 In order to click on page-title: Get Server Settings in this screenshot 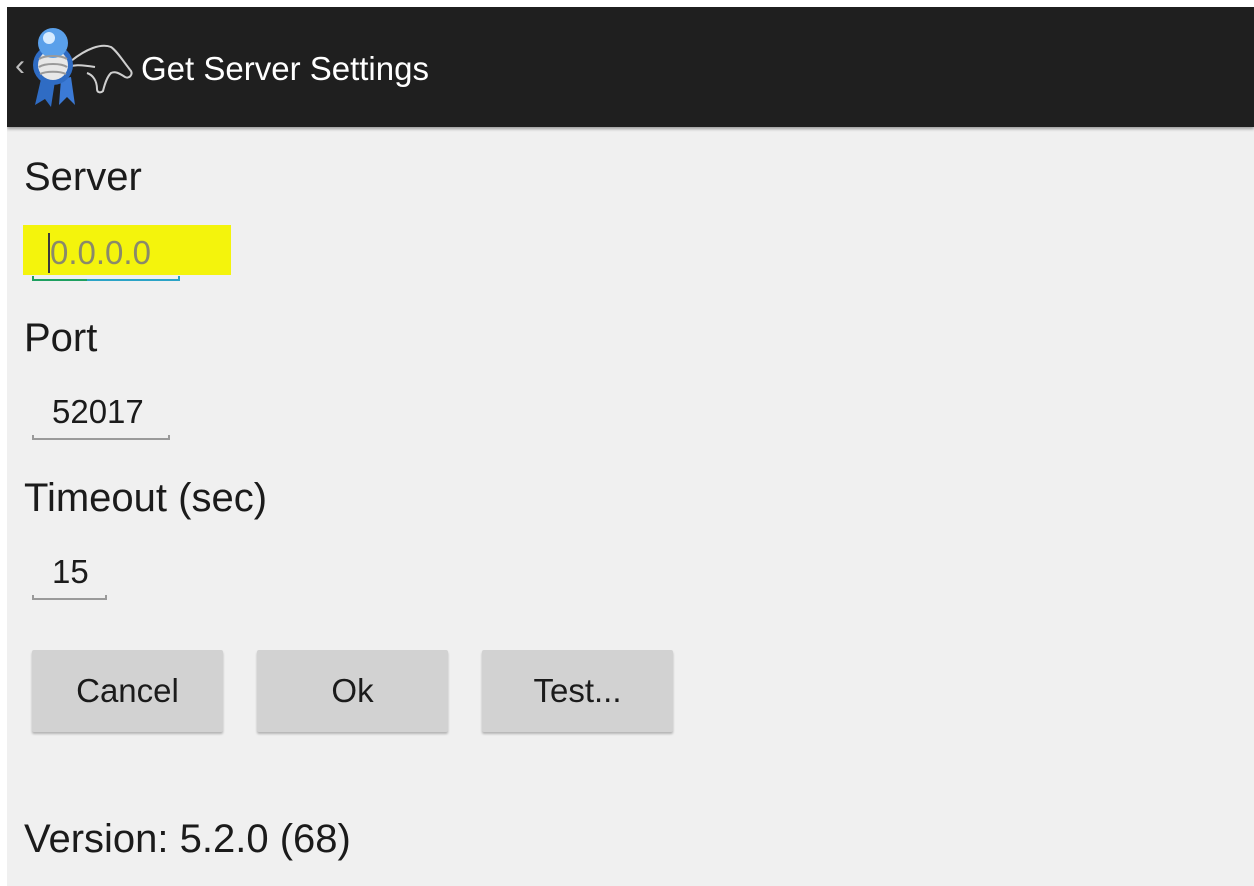, I will do `click(285, 68)`.